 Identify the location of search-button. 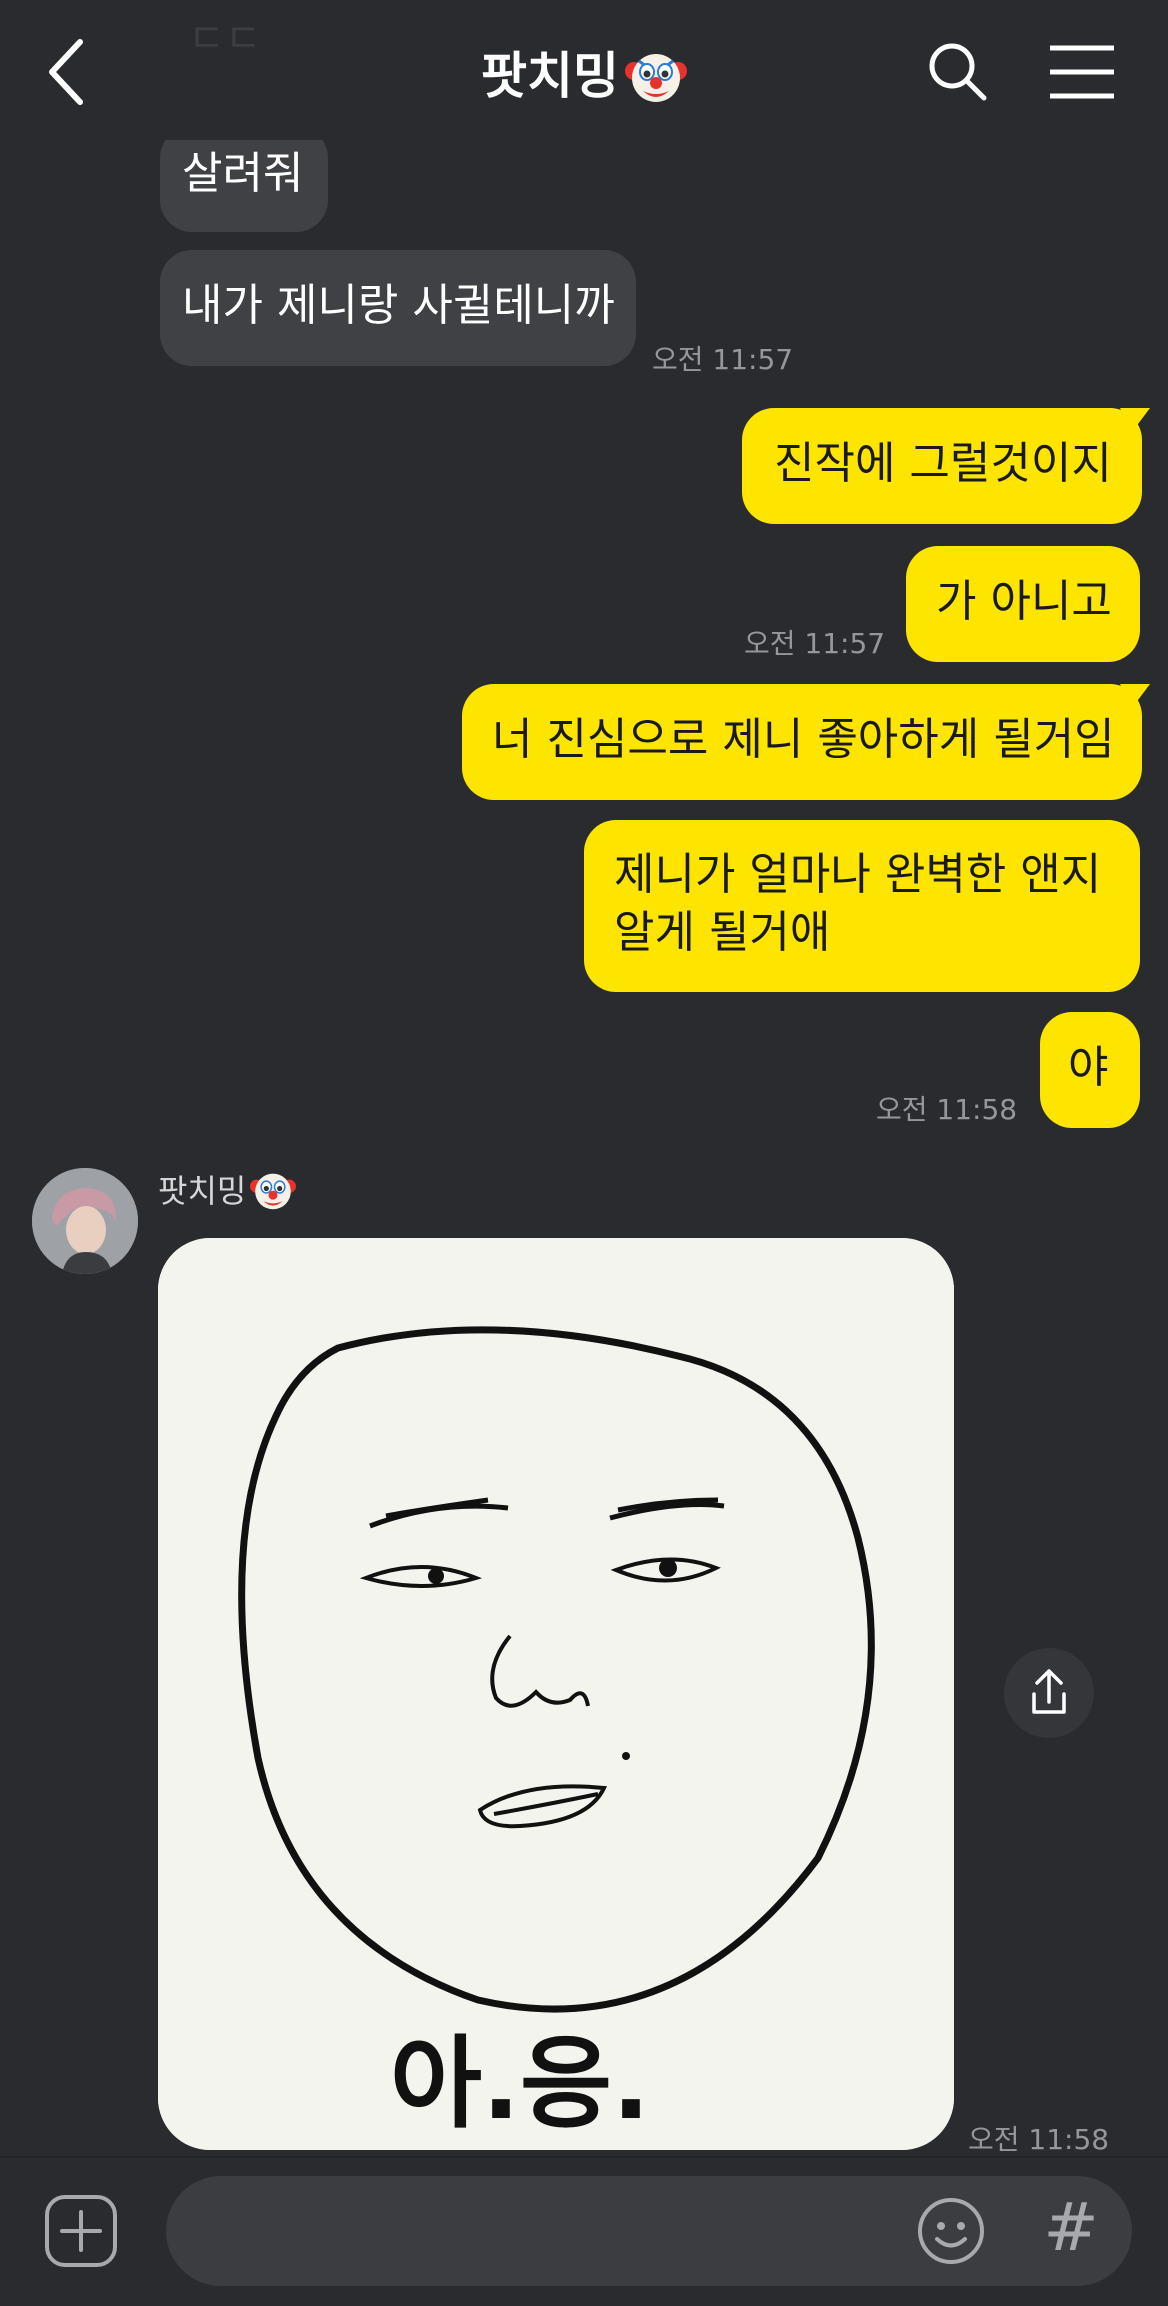
(957, 71).